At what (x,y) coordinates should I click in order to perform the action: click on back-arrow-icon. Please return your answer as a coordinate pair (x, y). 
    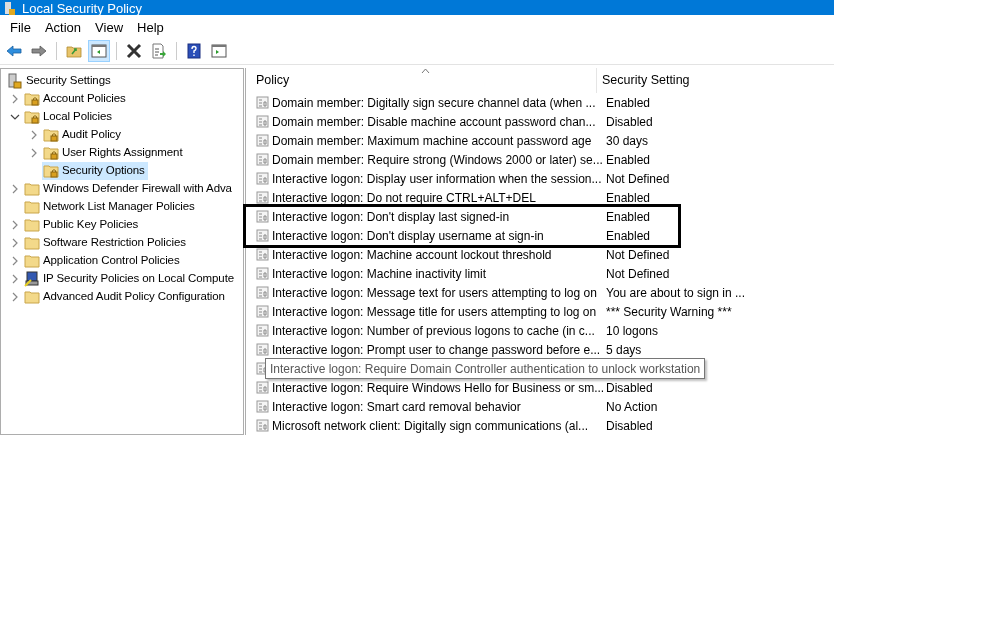
    Looking at the image, I should click on (14, 51).